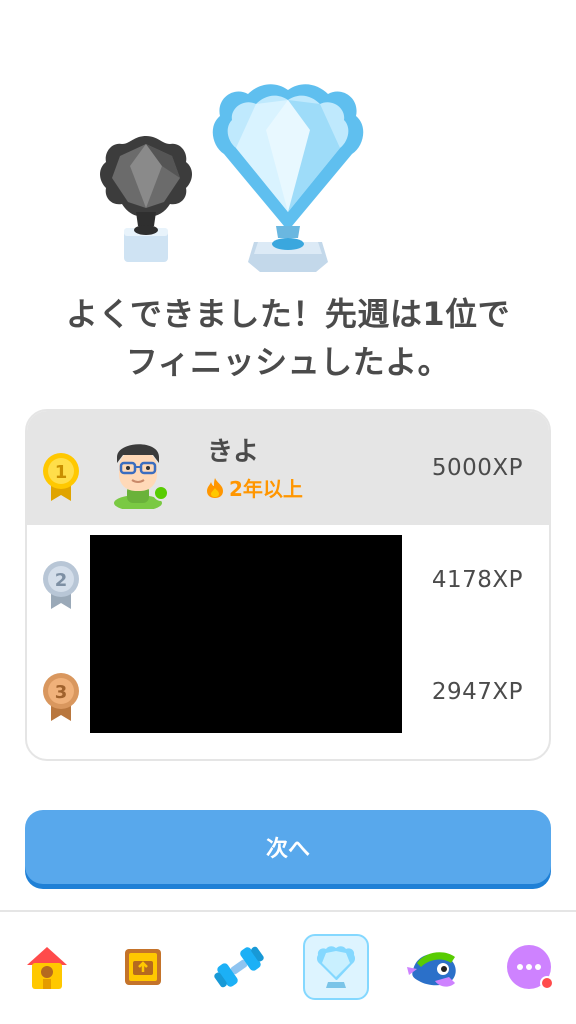 The width and height of the screenshot is (576, 1024). Describe the element at coordinates (288, 314) in the screenshot. I see `headline-line-1: よくできました！先週は1位で` at that location.